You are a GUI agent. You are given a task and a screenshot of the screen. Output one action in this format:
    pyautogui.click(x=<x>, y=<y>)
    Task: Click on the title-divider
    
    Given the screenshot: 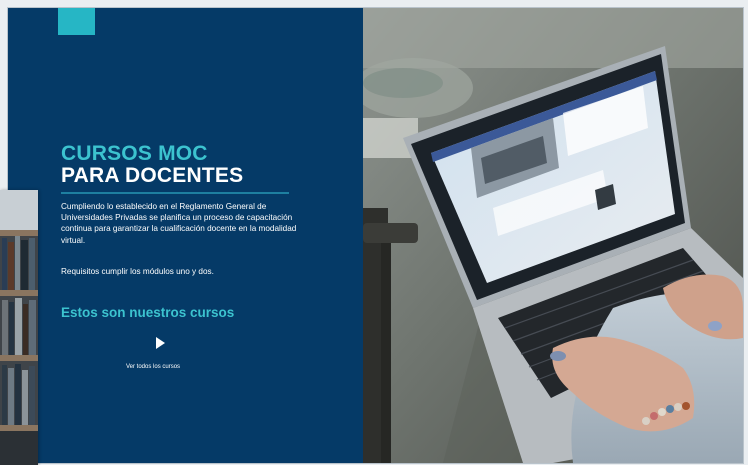 What is the action you would take?
    pyautogui.click(x=175, y=193)
    